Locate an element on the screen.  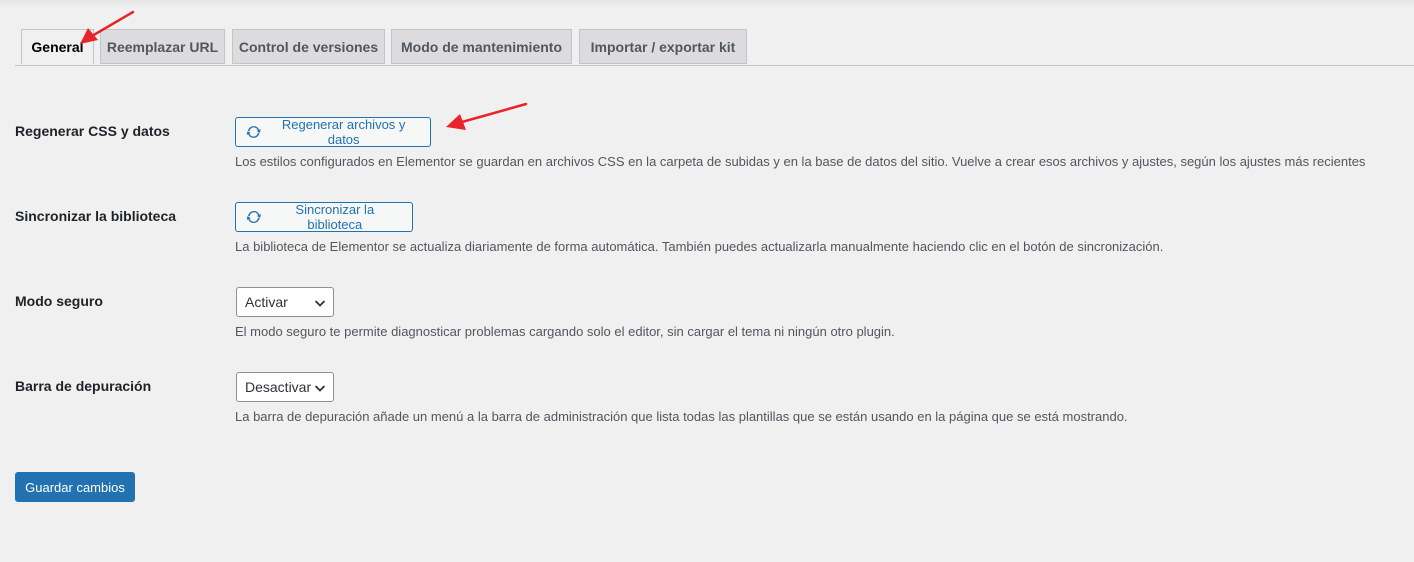
sync-library-label: Sincronizar la biblioteca is located at coordinates (96, 216).